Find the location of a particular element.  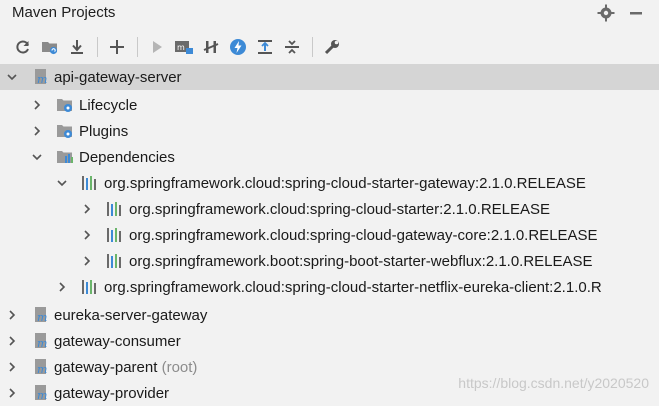

panel-title: Maven Projects is located at coordinates (64, 12).